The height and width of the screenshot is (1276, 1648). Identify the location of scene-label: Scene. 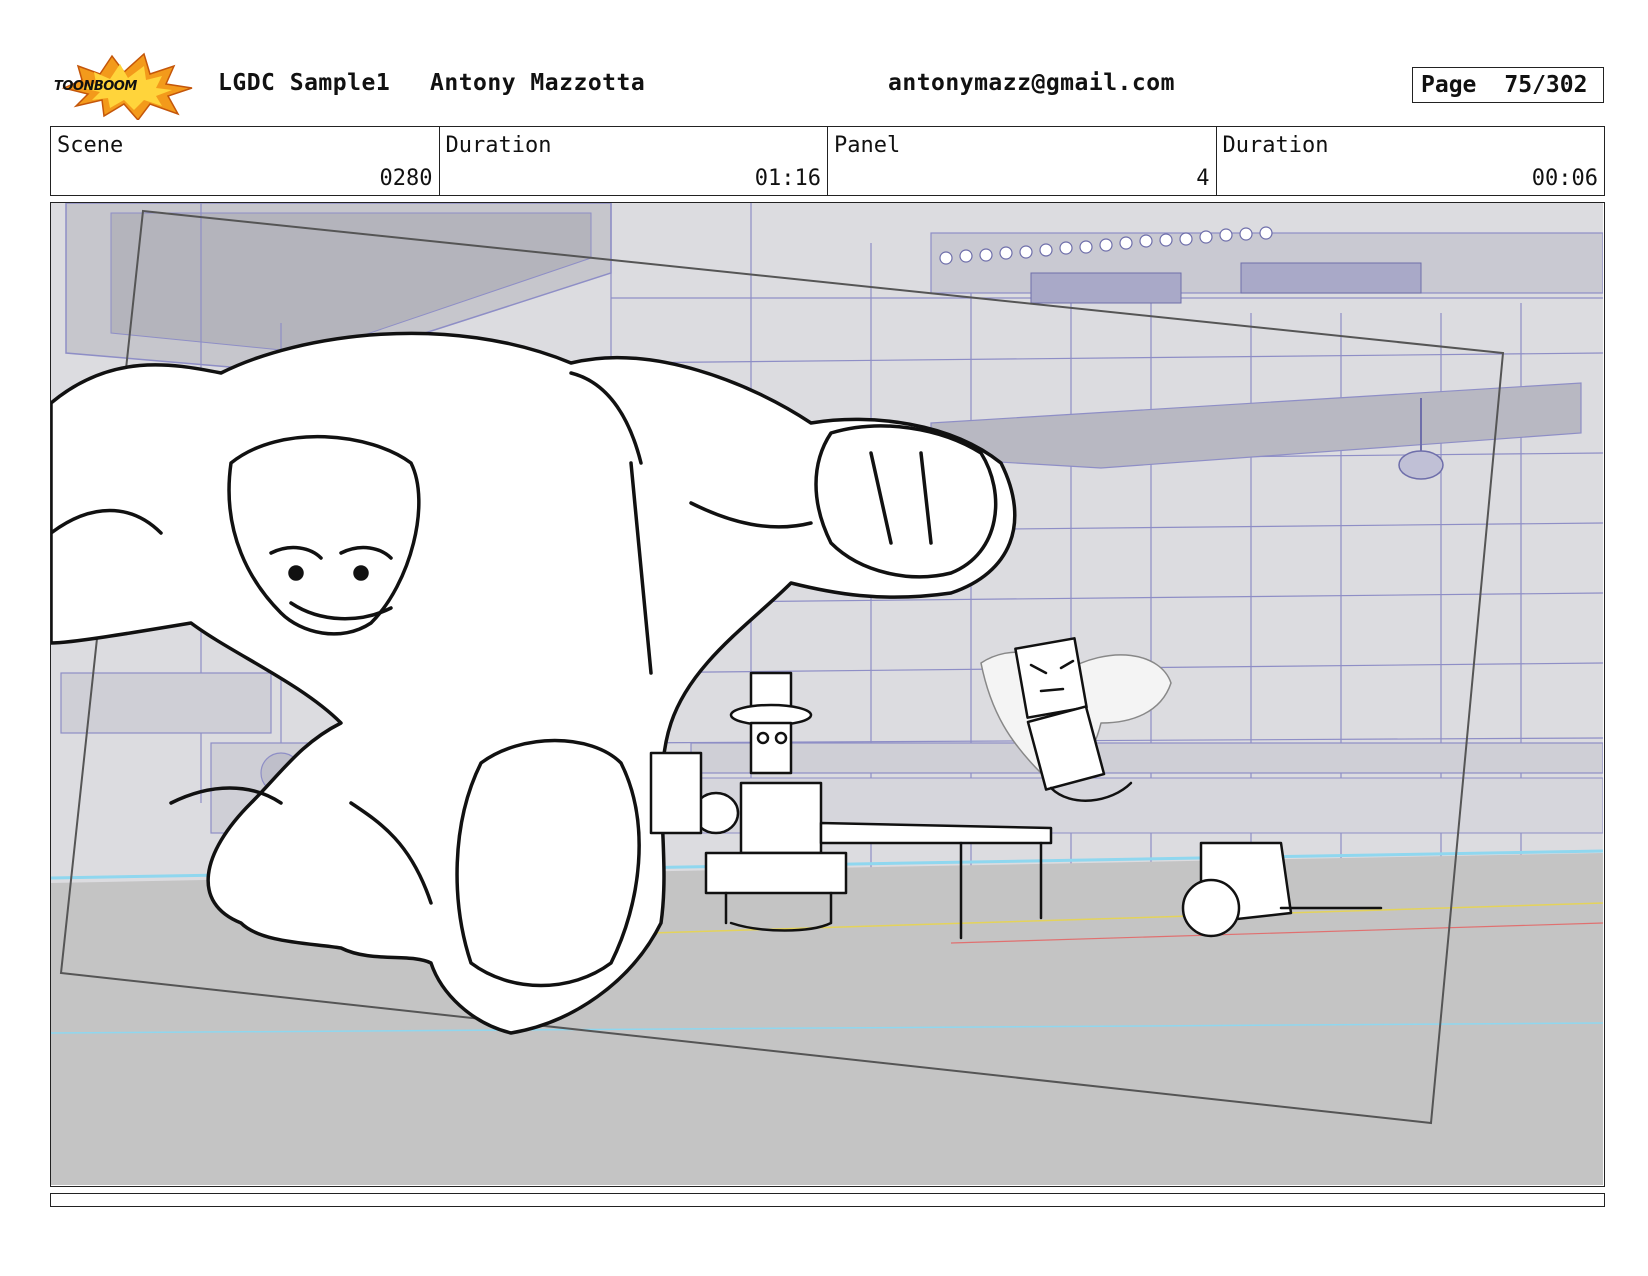
(90, 145).